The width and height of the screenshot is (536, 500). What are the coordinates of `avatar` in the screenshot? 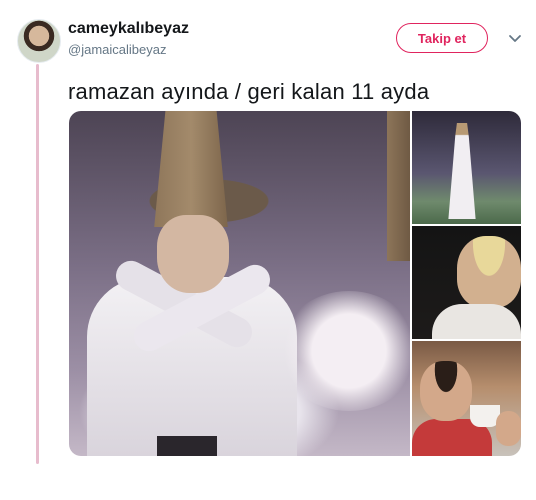 It's located at (39, 41).